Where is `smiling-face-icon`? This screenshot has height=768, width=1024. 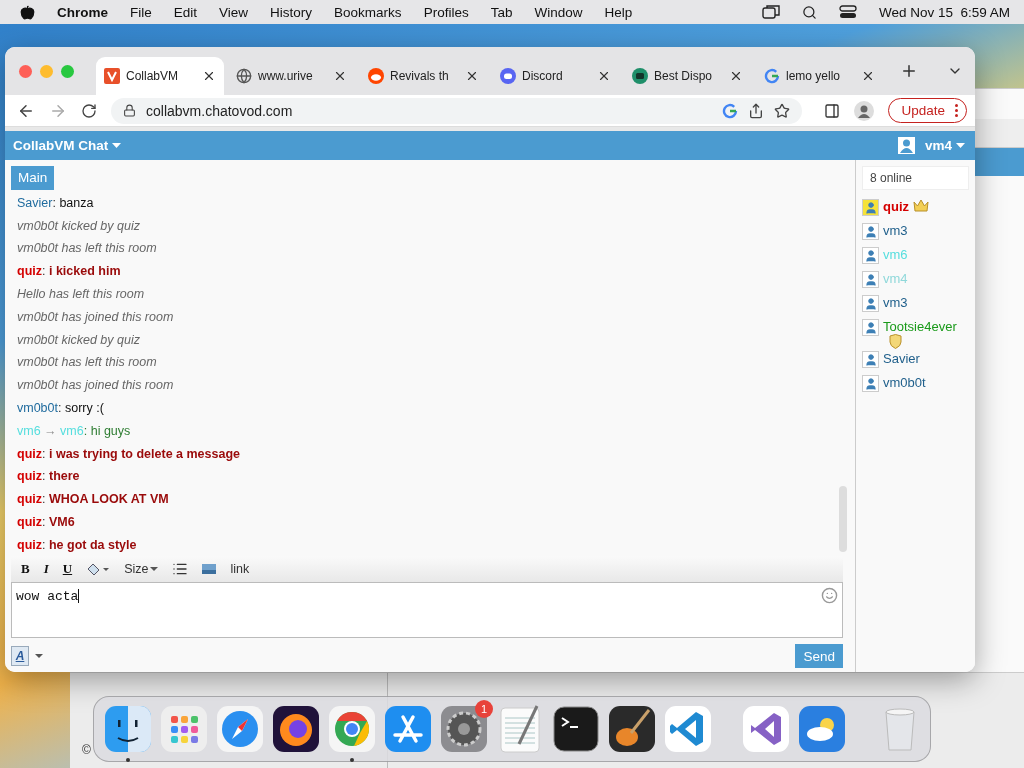 smiling-face-icon is located at coordinates (128, 729).